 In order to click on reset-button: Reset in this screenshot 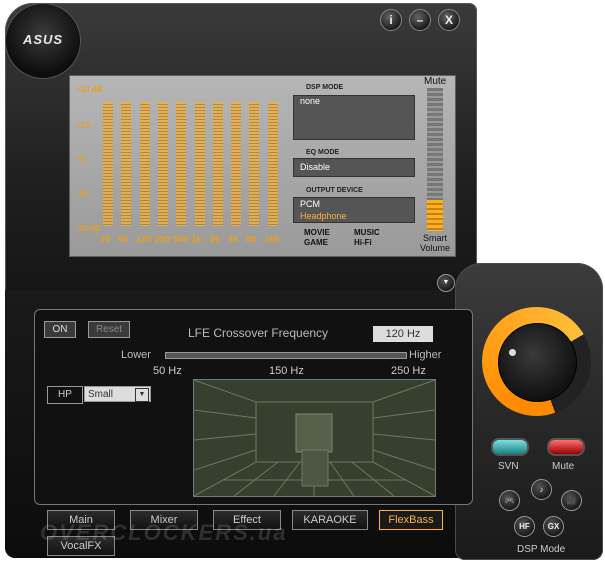, I will do `click(109, 329)`.